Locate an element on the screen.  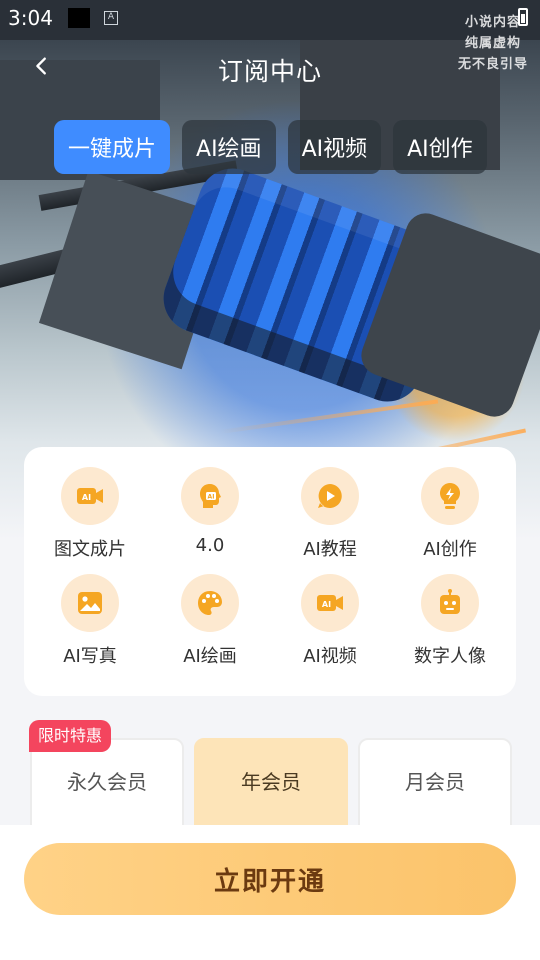
feature-label: AI教程 is located at coordinates (330, 549).